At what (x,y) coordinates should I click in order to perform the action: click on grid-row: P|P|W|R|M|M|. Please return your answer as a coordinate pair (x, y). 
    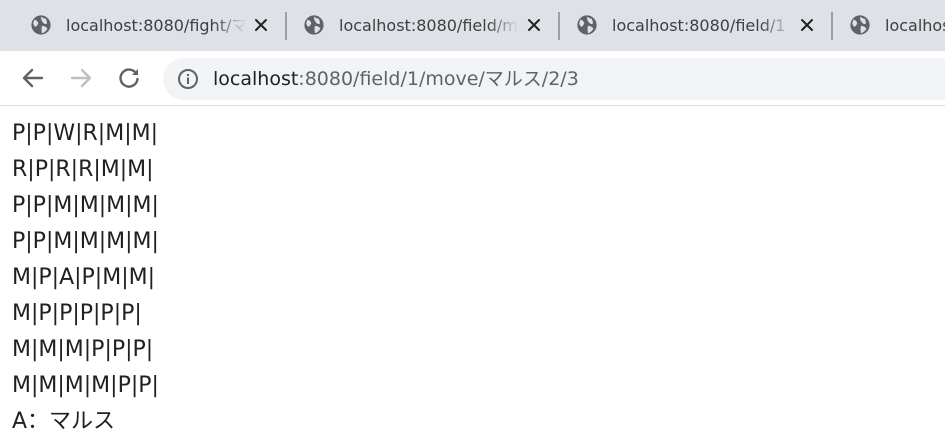
    Looking at the image, I should click on (85, 133).